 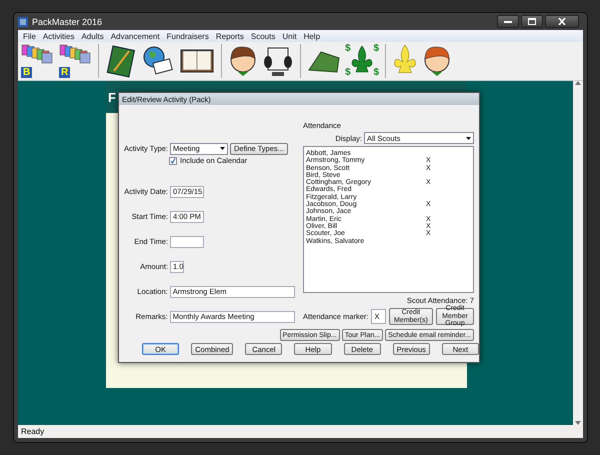 I want to click on window-title: PackMaster 2016, so click(x=68, y=21).